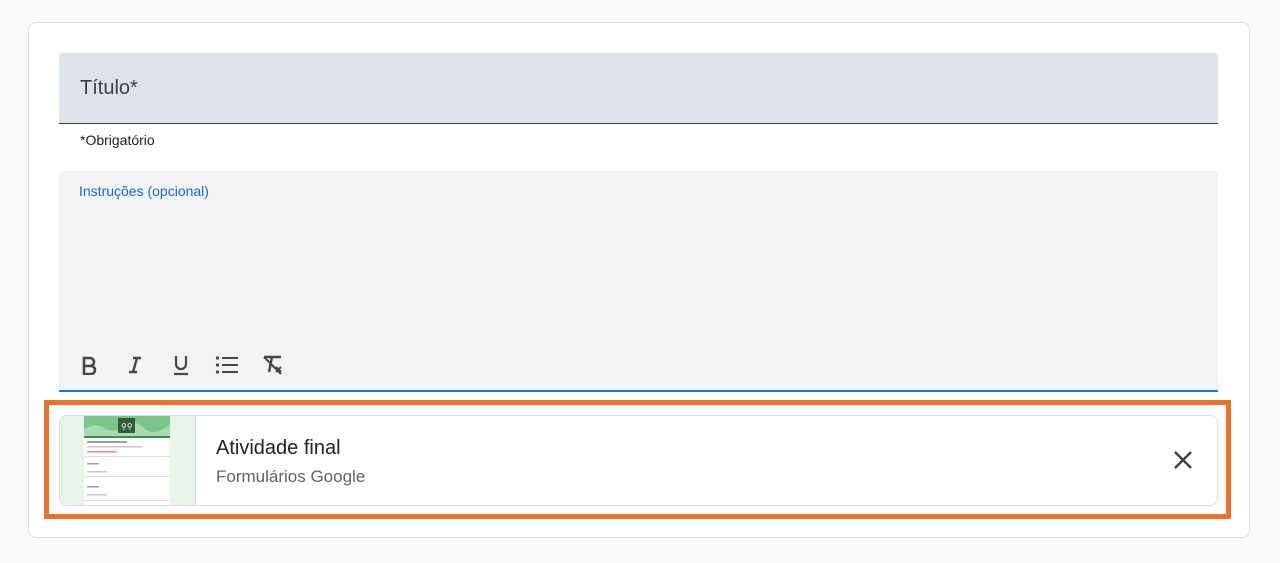  What do you see at coordinates (638, 460) in the screenshot?
I see `attachment-card: ⚲⚲ Atividade final Formulários Google` at bounding box center [638, 460].